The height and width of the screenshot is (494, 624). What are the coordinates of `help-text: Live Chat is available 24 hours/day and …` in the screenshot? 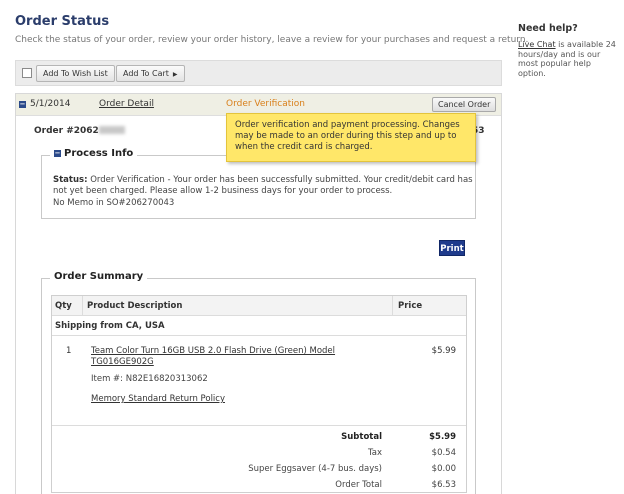 It's located at (568, 59).